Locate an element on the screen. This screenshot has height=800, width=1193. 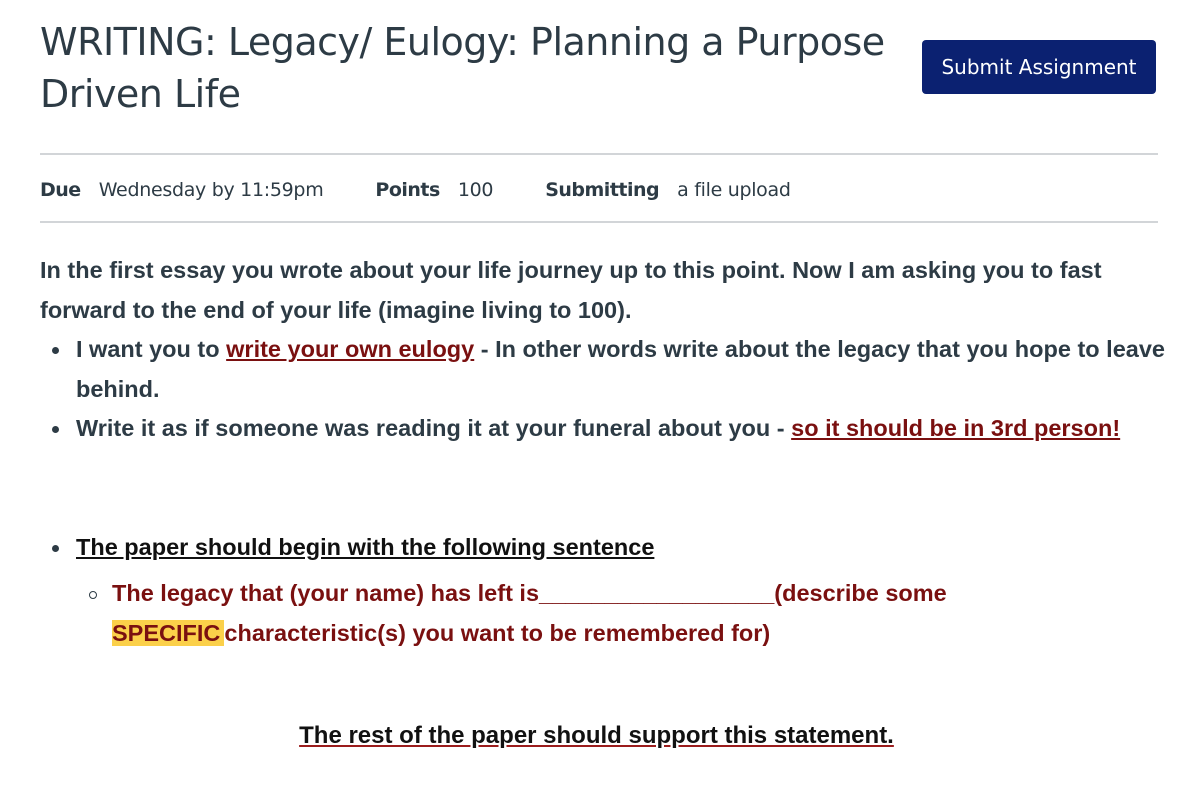
divider-bottom is located at coordinates (599, 222).